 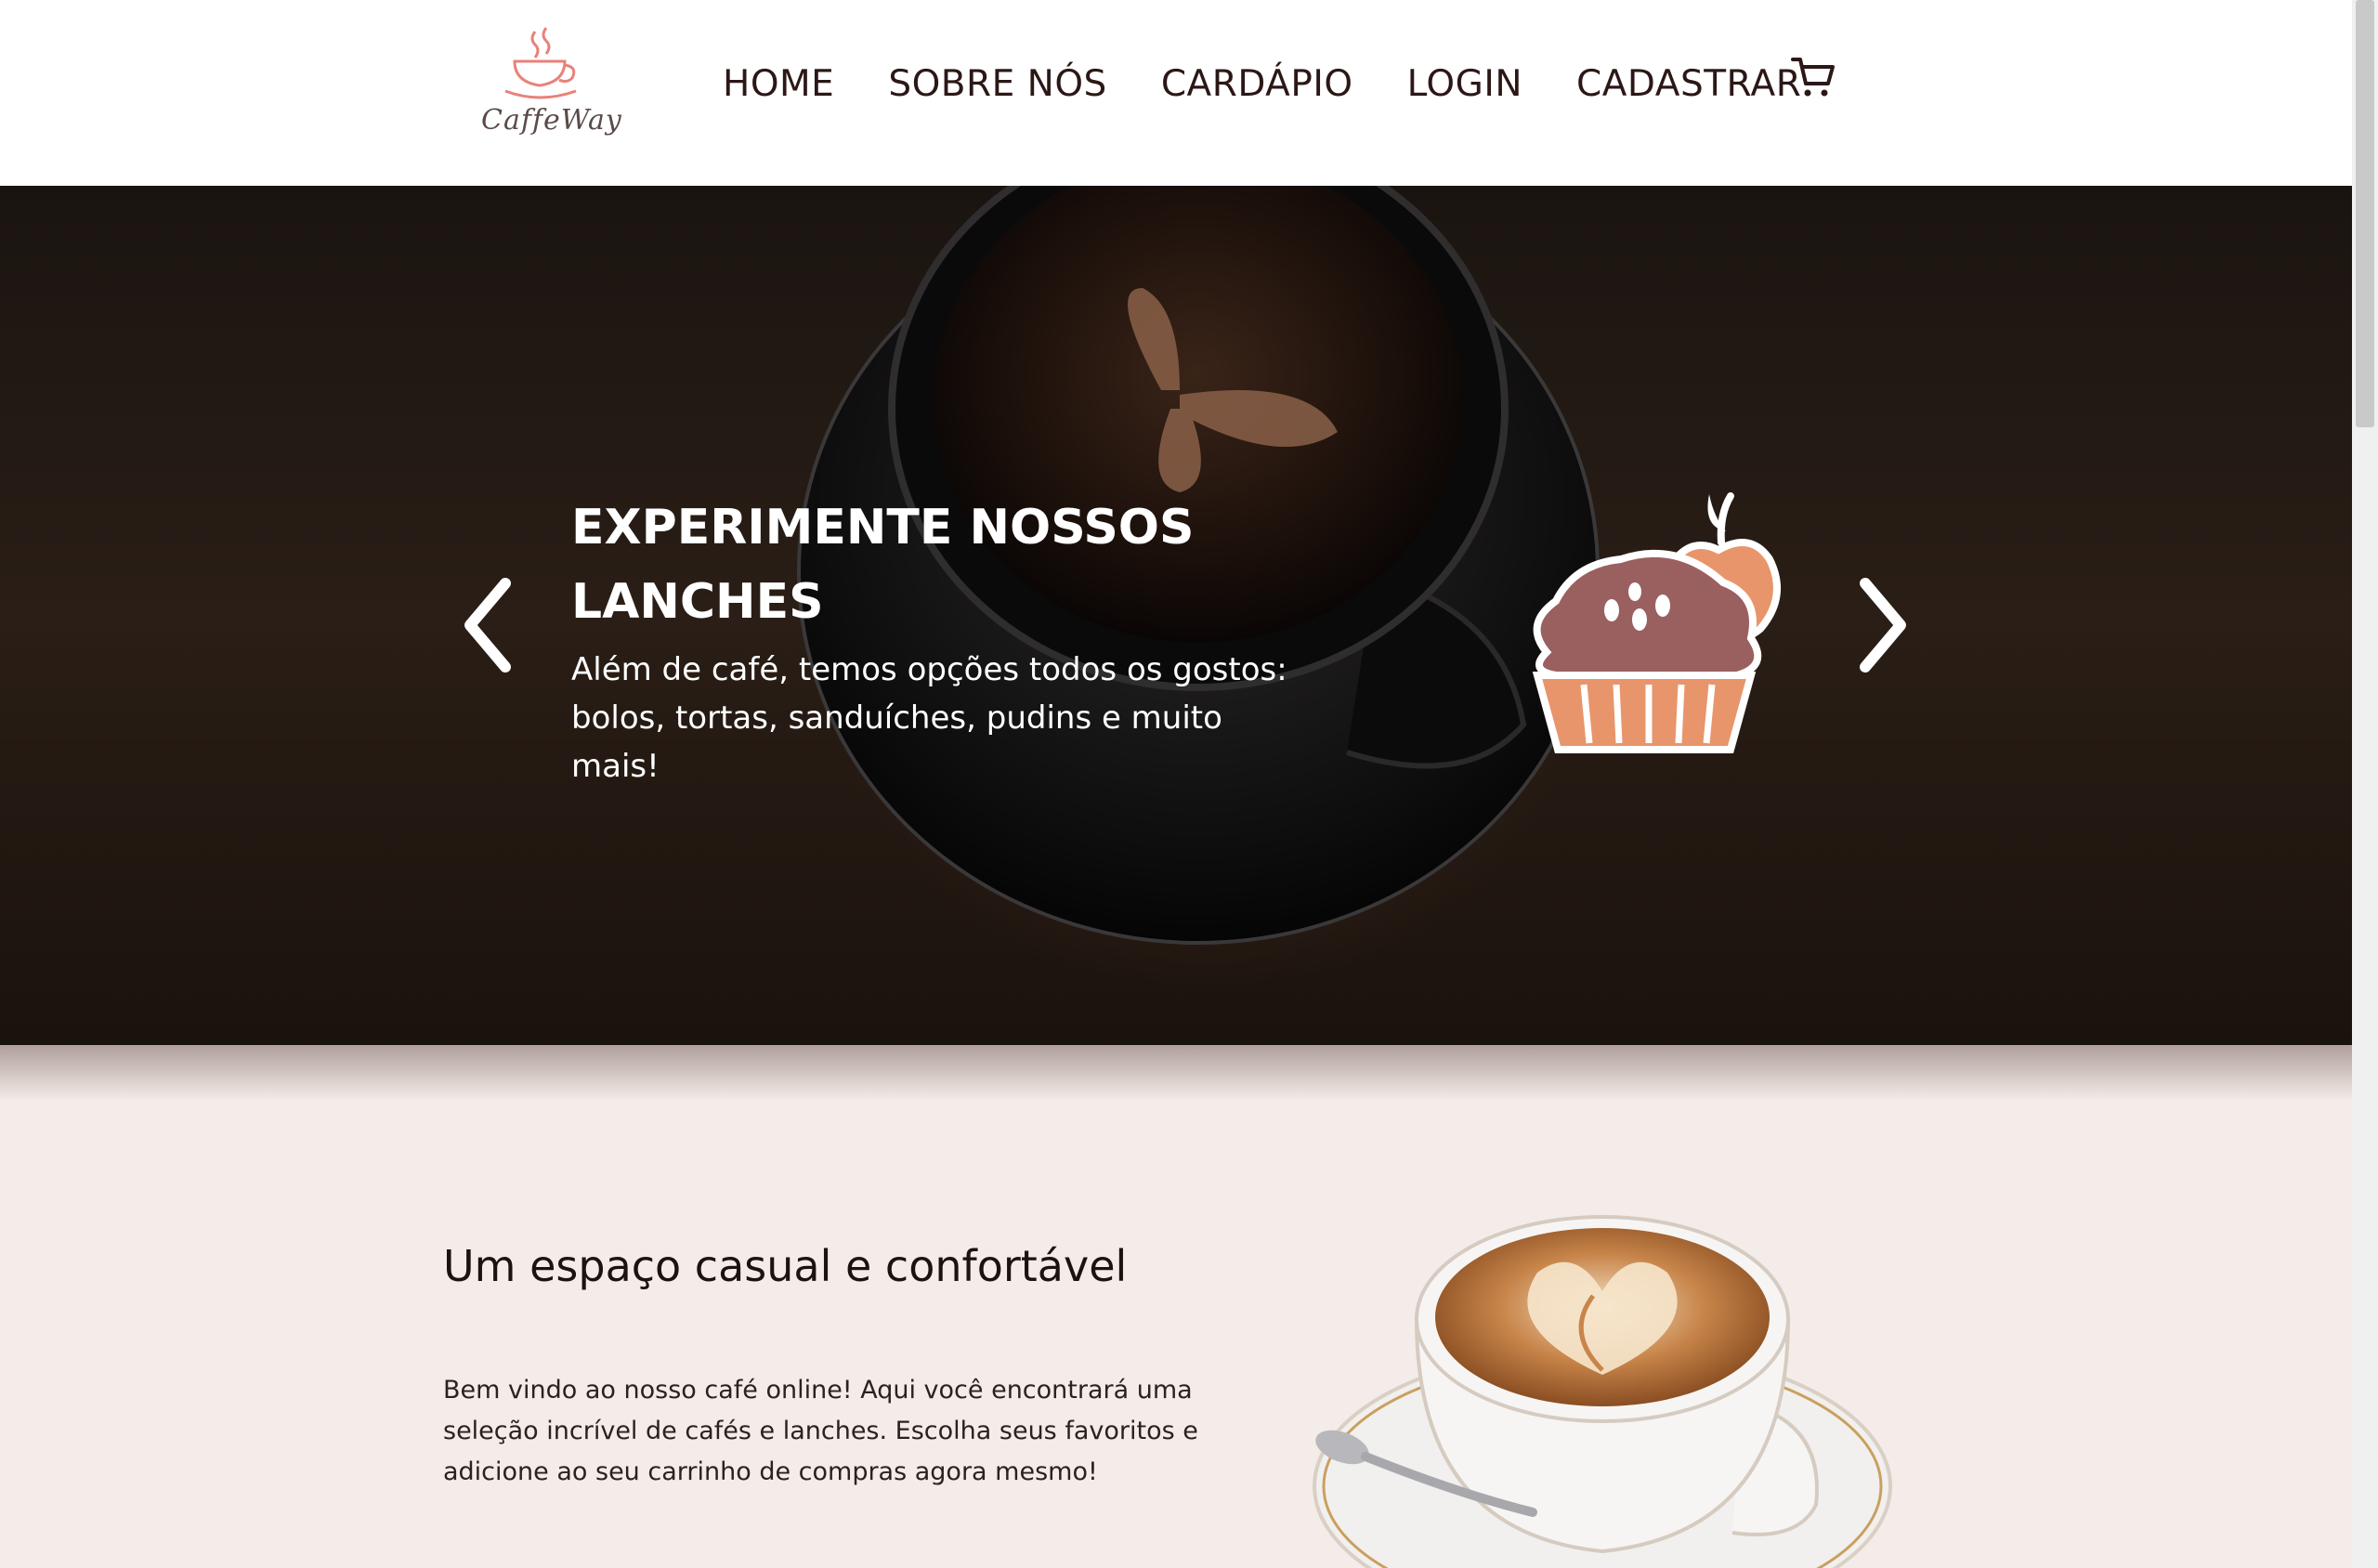 What do you see at coordinates (551, 120) in the screenshot?
I see `logo-text: CaffeWay` at bounding box center [551, 120].